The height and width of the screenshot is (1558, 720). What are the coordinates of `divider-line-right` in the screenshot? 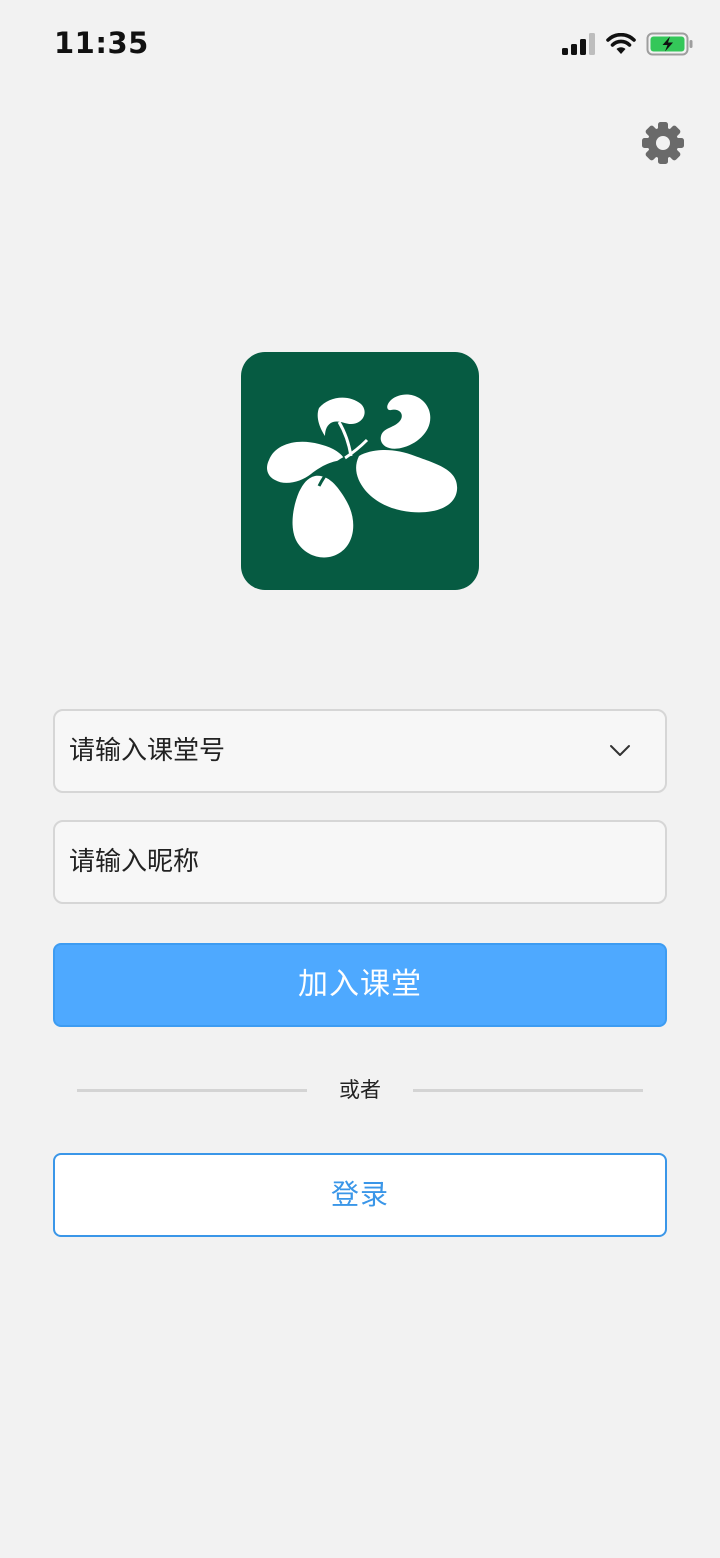 It's located at (528, 1090).